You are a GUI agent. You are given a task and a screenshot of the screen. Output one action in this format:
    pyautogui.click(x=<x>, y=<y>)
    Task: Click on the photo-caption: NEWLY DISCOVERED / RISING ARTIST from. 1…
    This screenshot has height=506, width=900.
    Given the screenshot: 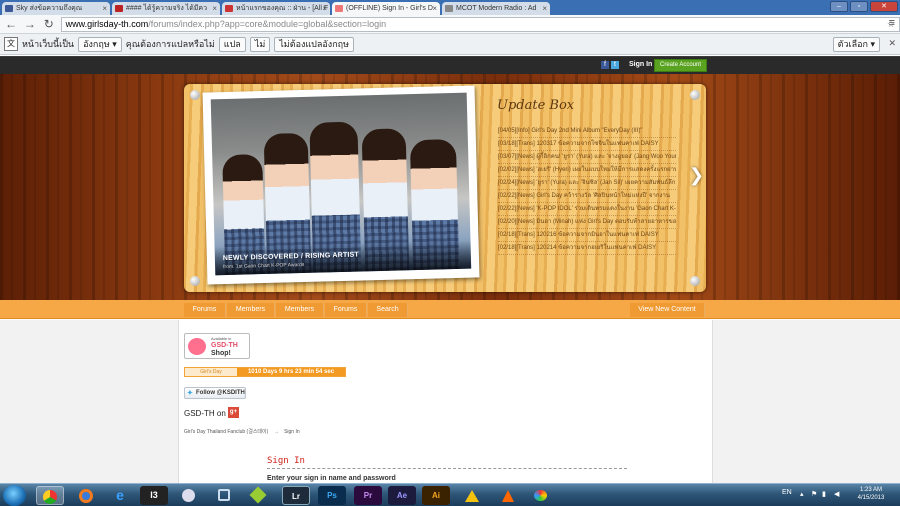 What is the action you would take?
    pyautogui.click(x=343, y=258)
    